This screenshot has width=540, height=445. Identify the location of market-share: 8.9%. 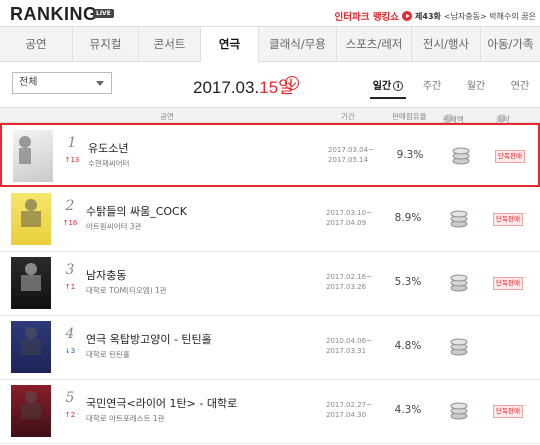
(408, 218).